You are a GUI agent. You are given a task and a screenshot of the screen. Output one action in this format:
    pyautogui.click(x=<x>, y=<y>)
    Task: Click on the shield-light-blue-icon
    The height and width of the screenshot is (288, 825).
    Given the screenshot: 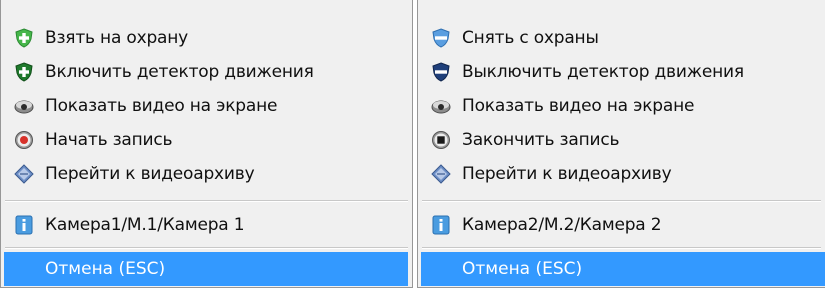 What is the action you would take?
    pyautogui.click(x=441, y=38)
    